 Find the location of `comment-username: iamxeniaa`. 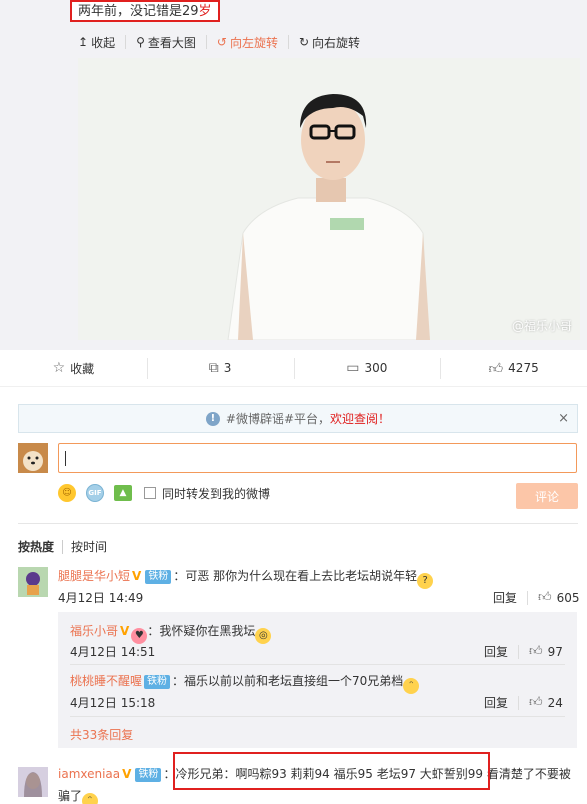

comment-username: iamxeniaa is located at coordinates (89, 774).